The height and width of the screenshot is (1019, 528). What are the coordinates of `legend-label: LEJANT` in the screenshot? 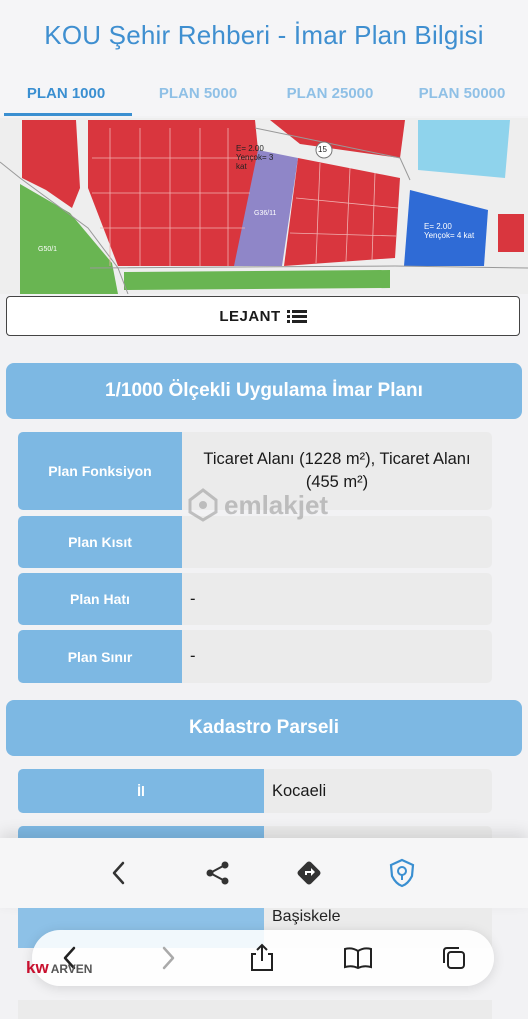 It's located at (250, 316).